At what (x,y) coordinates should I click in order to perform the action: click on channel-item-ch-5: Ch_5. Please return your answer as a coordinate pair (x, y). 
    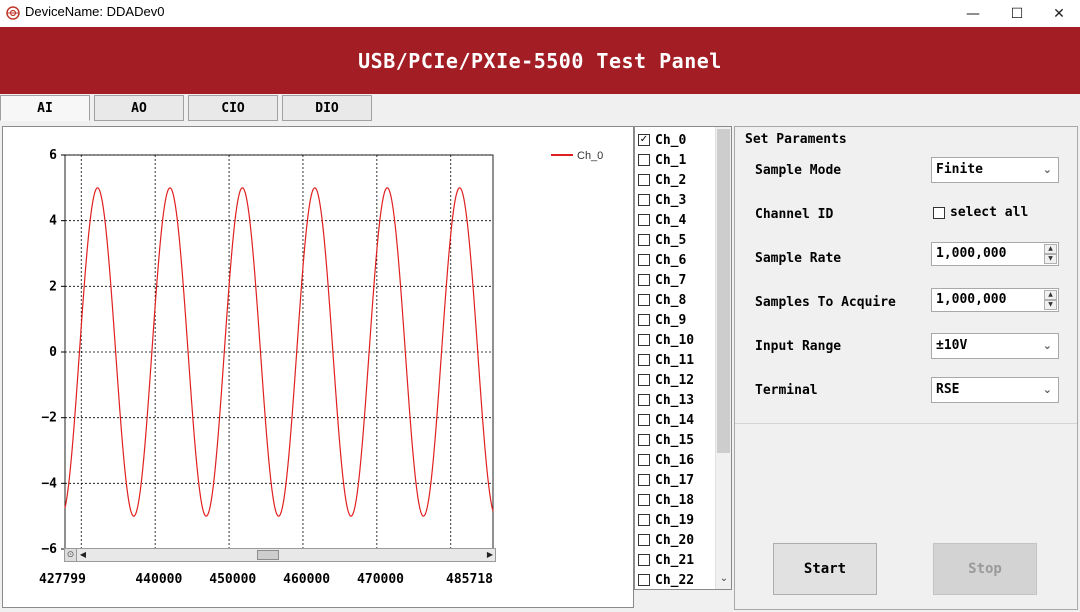
    Looking at the image, I should click on (662, 240).